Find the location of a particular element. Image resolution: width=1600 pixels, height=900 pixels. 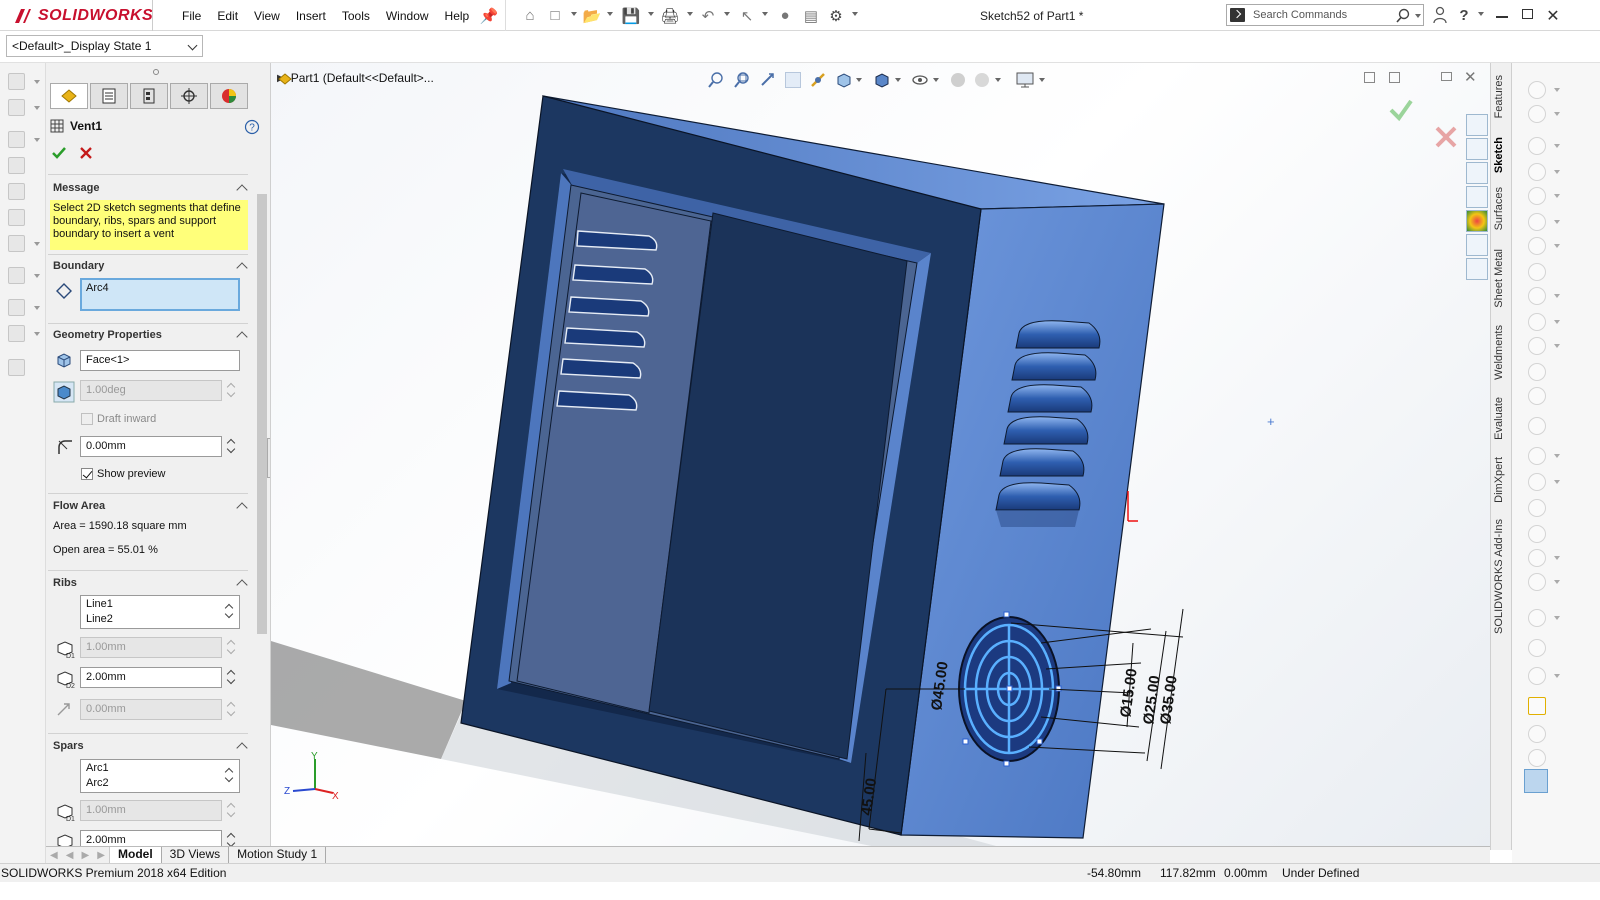

edit-appearance-icon is located at coordinates (958, 80).